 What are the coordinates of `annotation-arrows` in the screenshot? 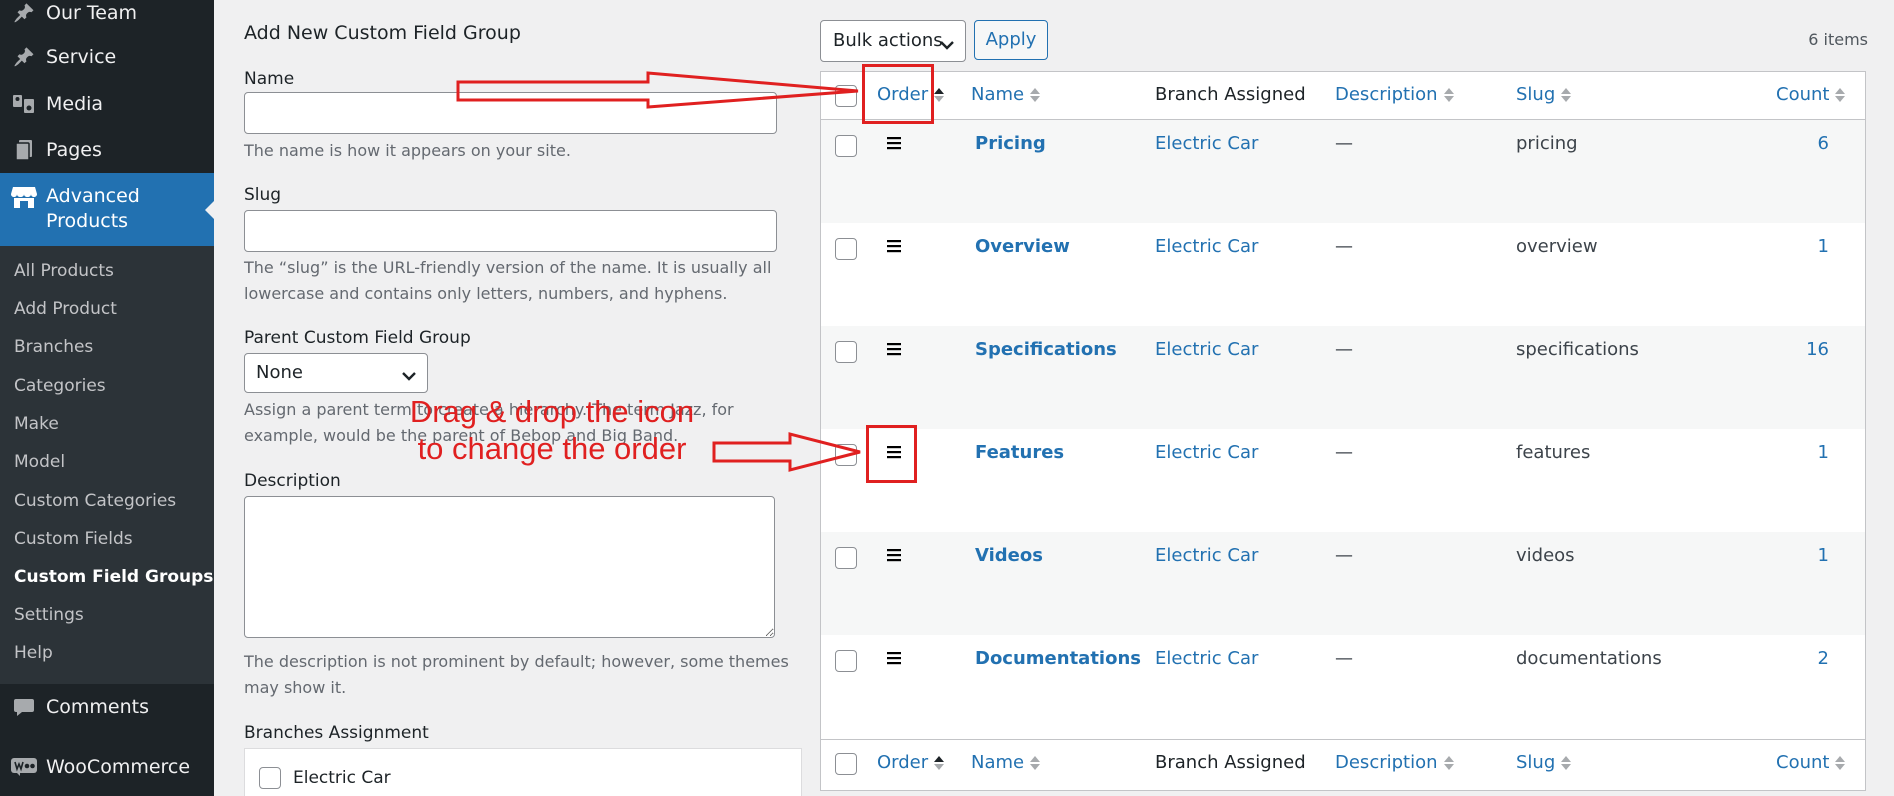 It's located at (658, 271).